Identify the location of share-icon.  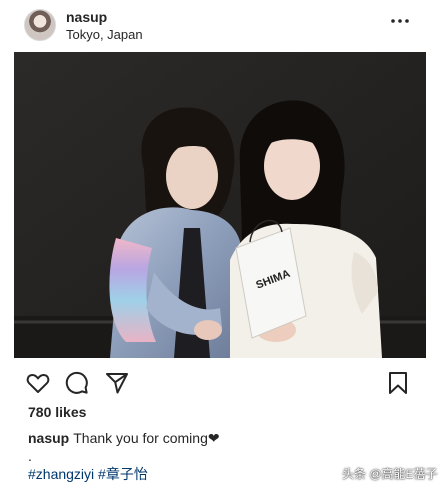
(117, 383).